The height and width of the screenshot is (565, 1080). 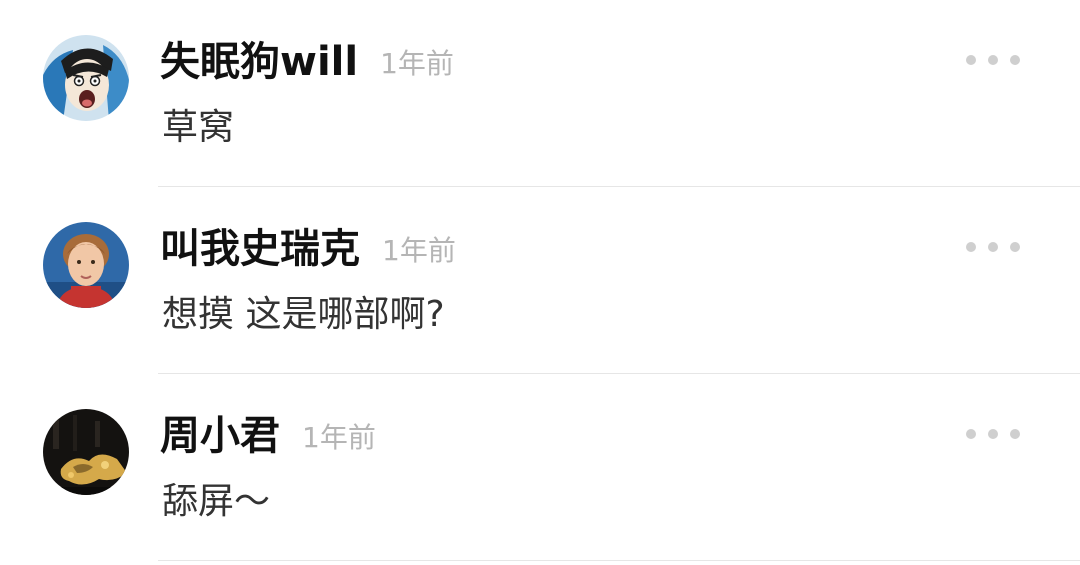 What do you see at coordinates (260, 249) in the screenshot?
I see `username: 叫我史瑞克` at bounding box center [260, 249].